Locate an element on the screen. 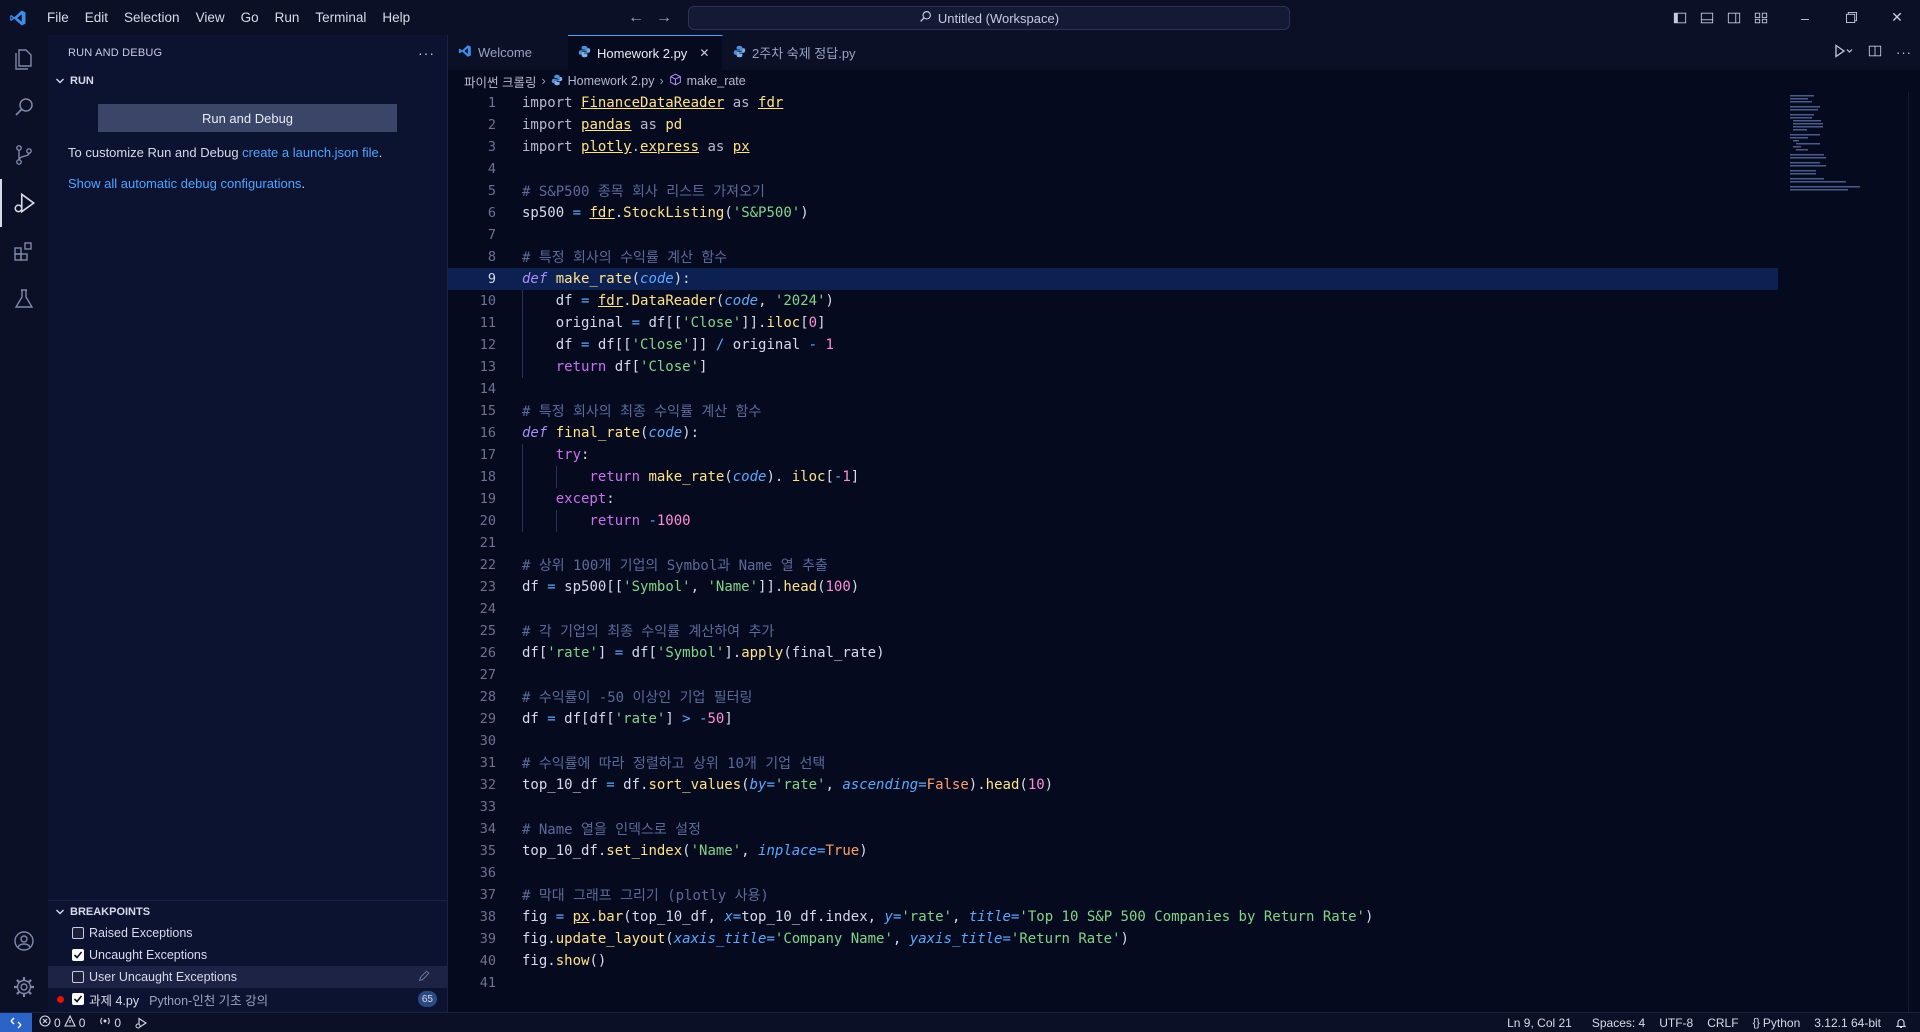  code-line: 21 is located at coordinates (1113, 543).